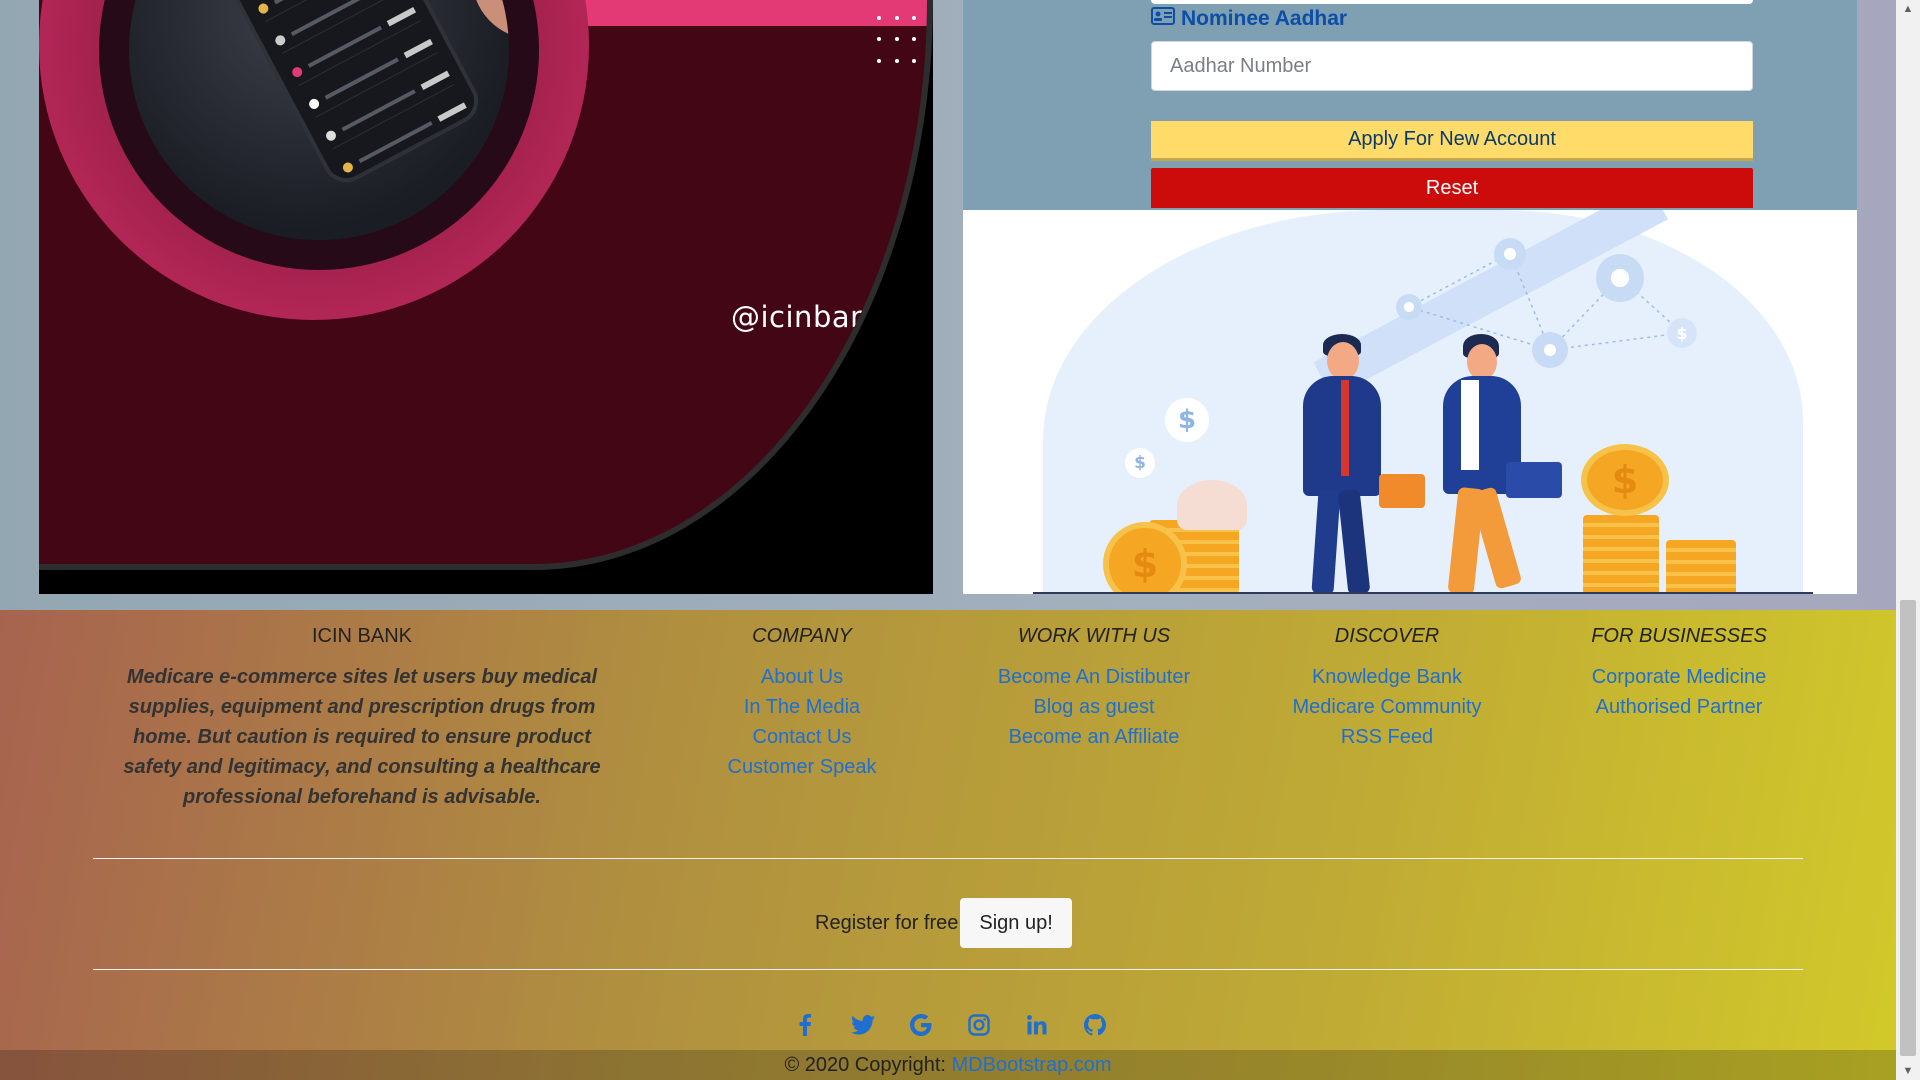 The width and height of the screenshot is (1920, 1080). I want to click on instagram-icon, so click(979, 1025).